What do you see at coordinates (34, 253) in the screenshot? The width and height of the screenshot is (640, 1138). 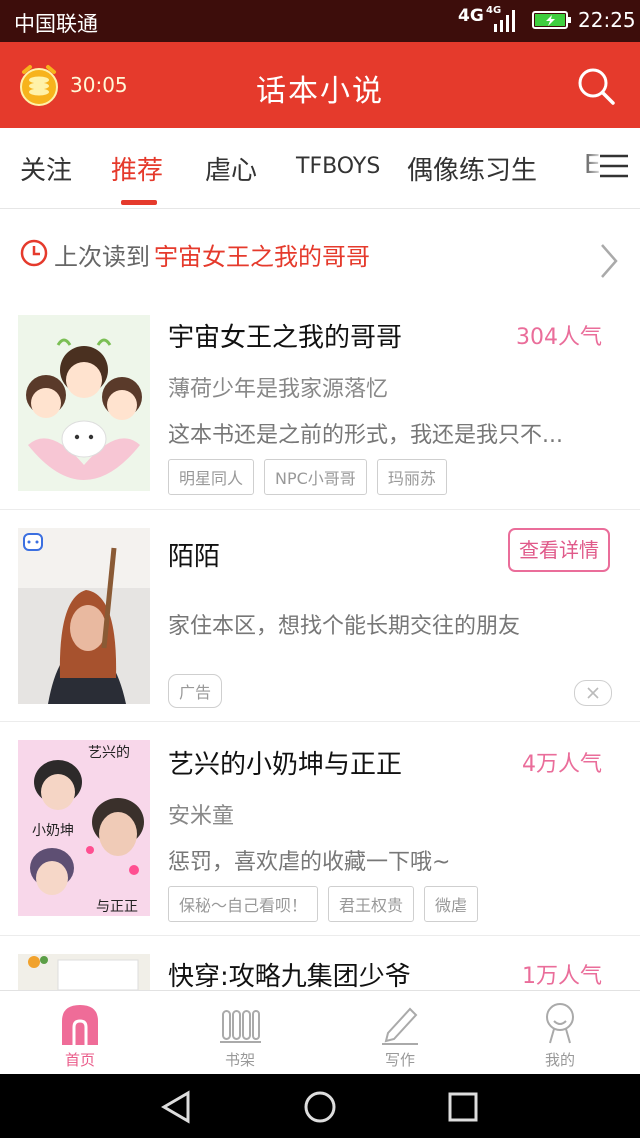 I see `clock-icon` at bounding box center [34, 253].